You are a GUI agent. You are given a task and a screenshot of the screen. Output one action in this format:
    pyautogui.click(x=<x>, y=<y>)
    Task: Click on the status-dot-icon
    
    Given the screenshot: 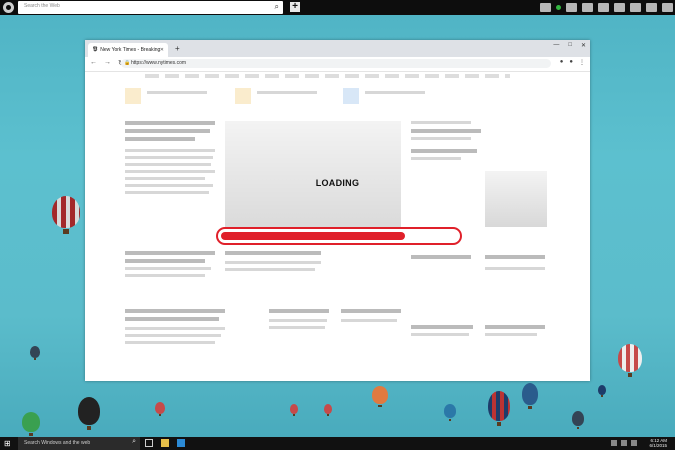 What is the action you would take?
    pyautogui.click(x=558, y=7)
    